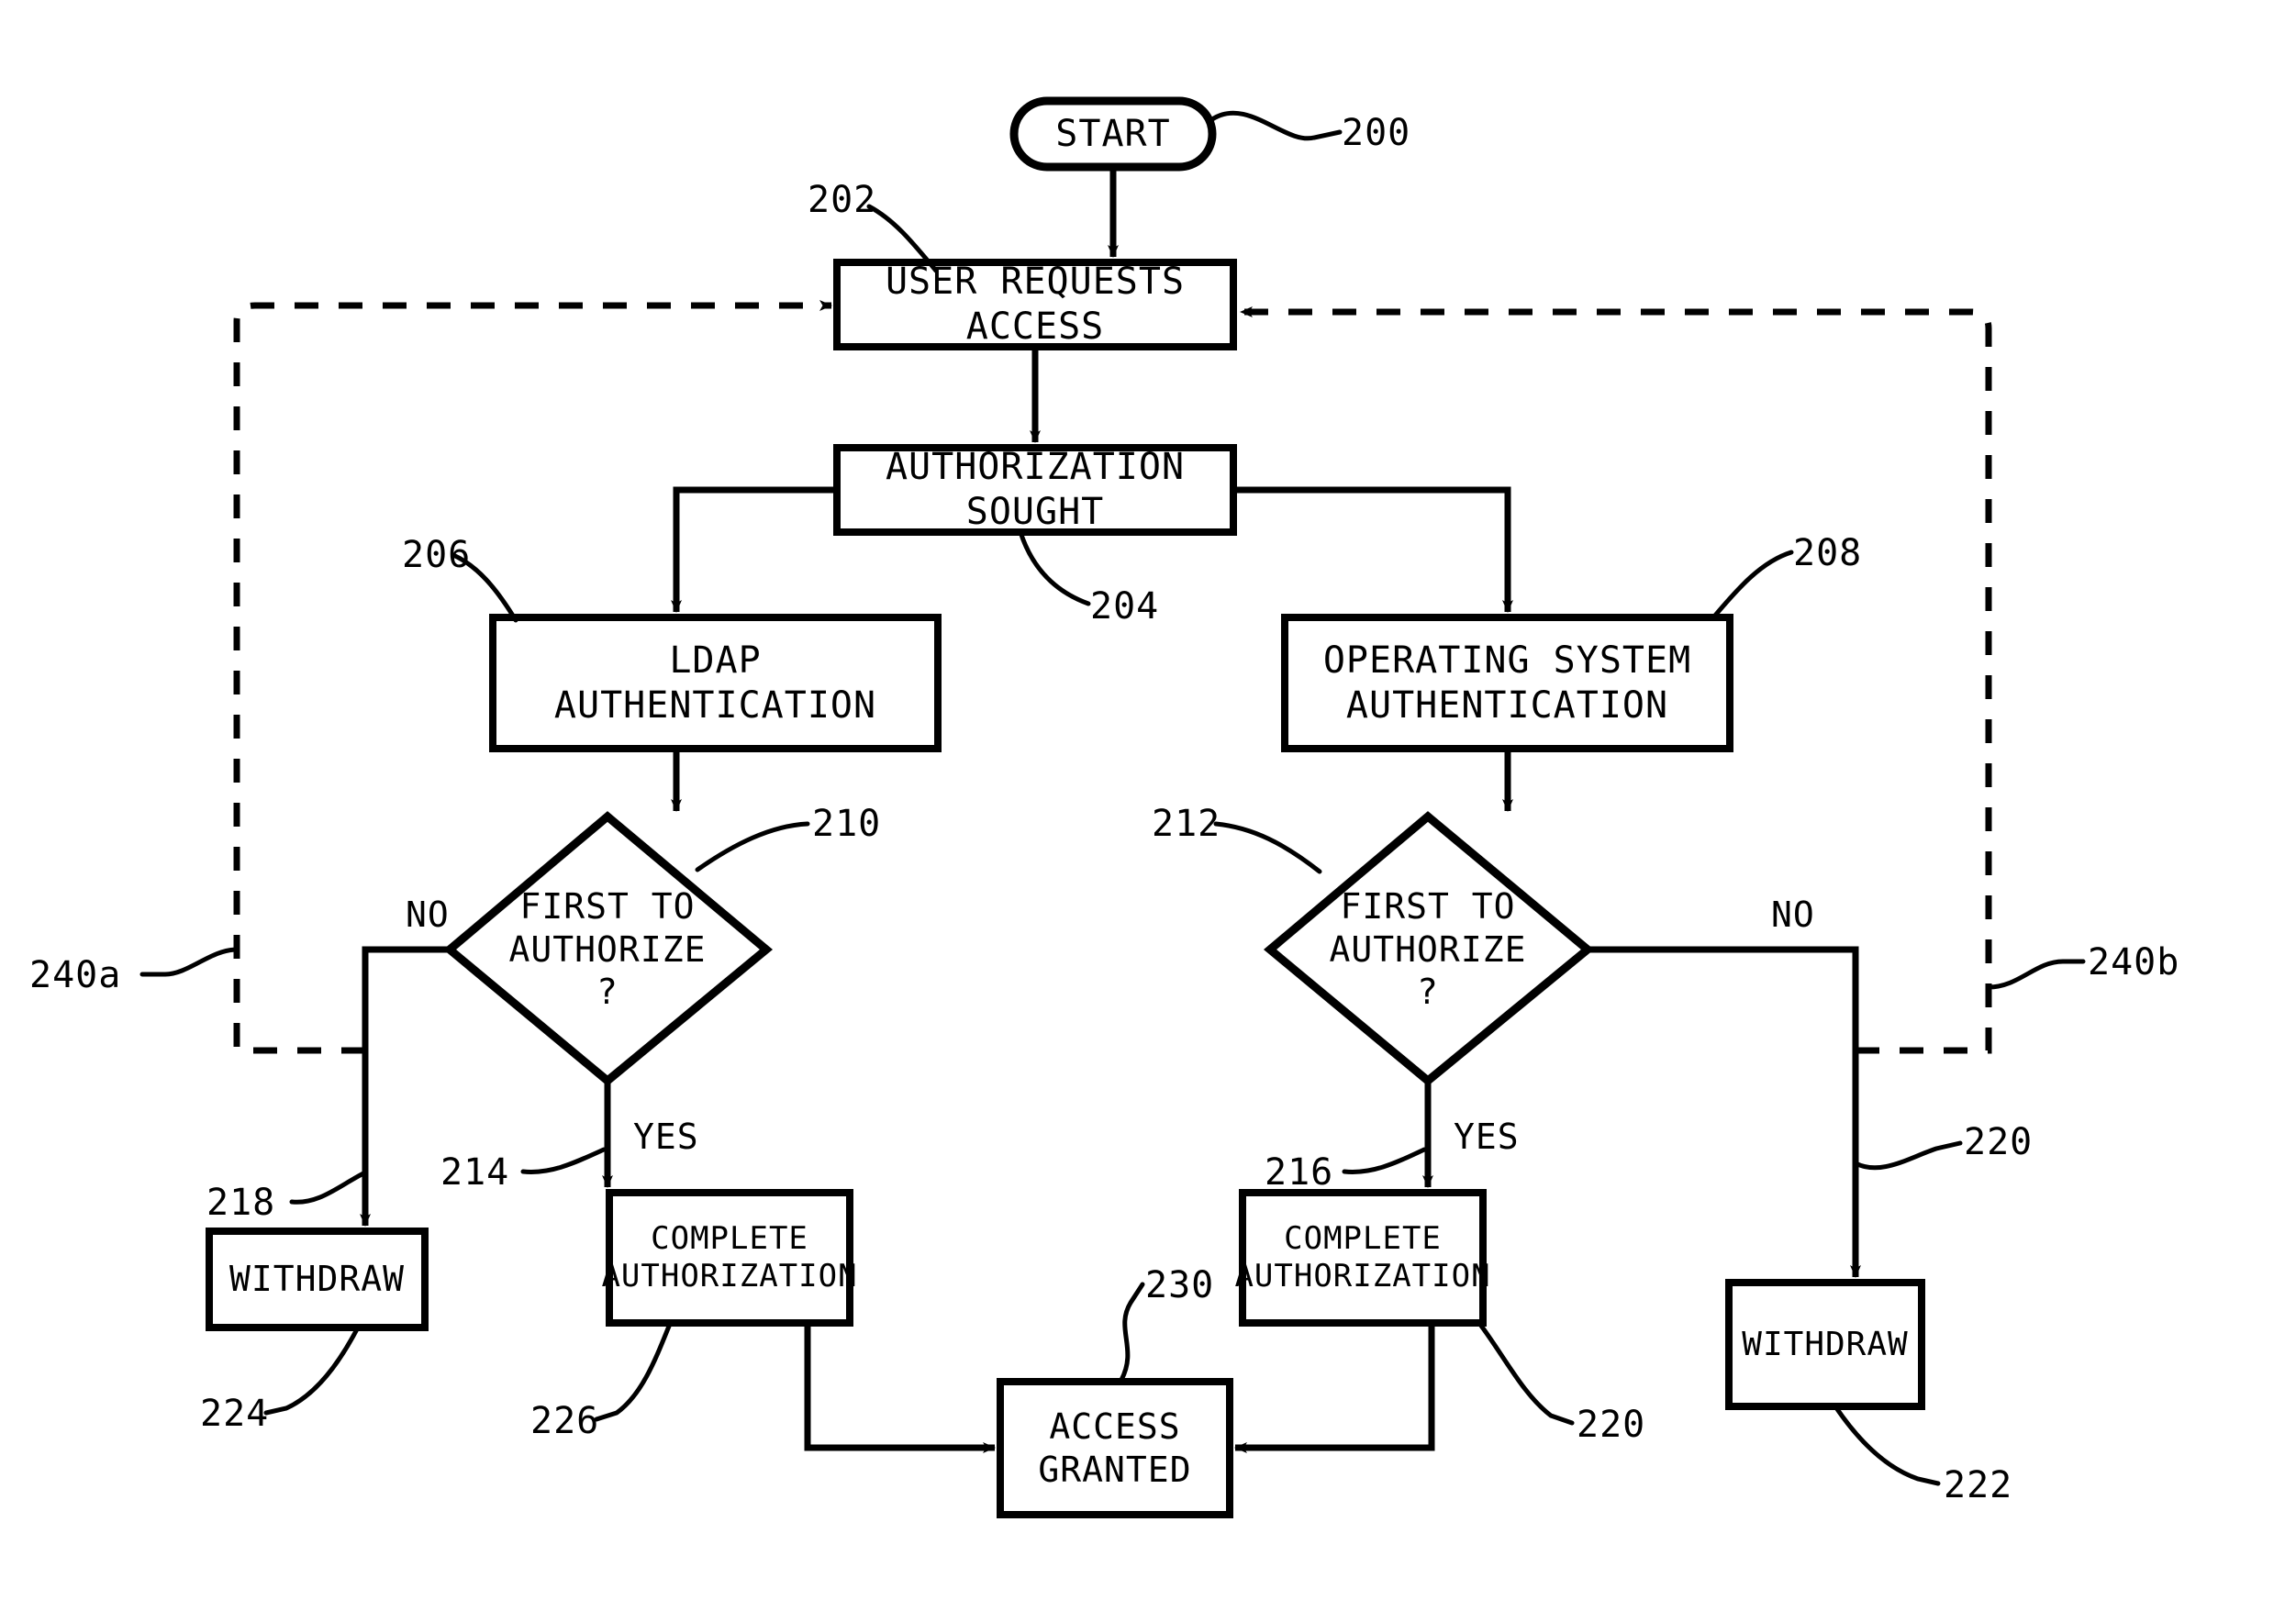 The height and width of the screenshot is (1611, 2296). Describe the element at coordinates (1908, 1155) in the screenshot. I see `leader-220-right` at that location.